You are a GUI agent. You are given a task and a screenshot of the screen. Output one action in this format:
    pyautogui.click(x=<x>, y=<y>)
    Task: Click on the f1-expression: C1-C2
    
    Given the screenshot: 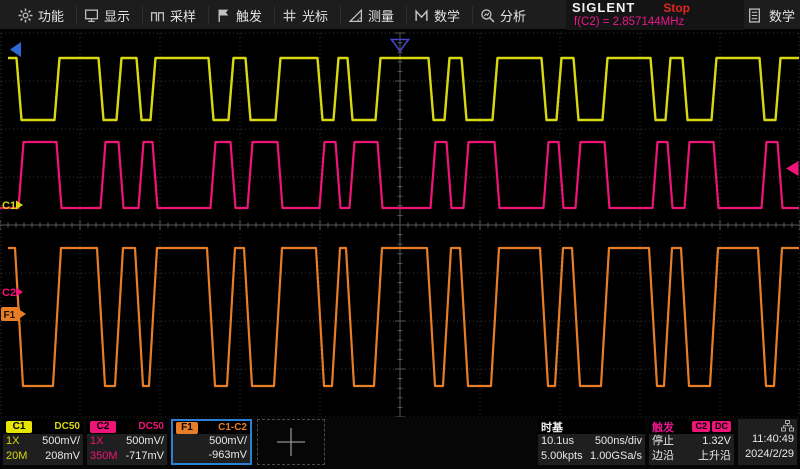 What is the action you would take?
    pyautogui.click(x=232, y=427)
    